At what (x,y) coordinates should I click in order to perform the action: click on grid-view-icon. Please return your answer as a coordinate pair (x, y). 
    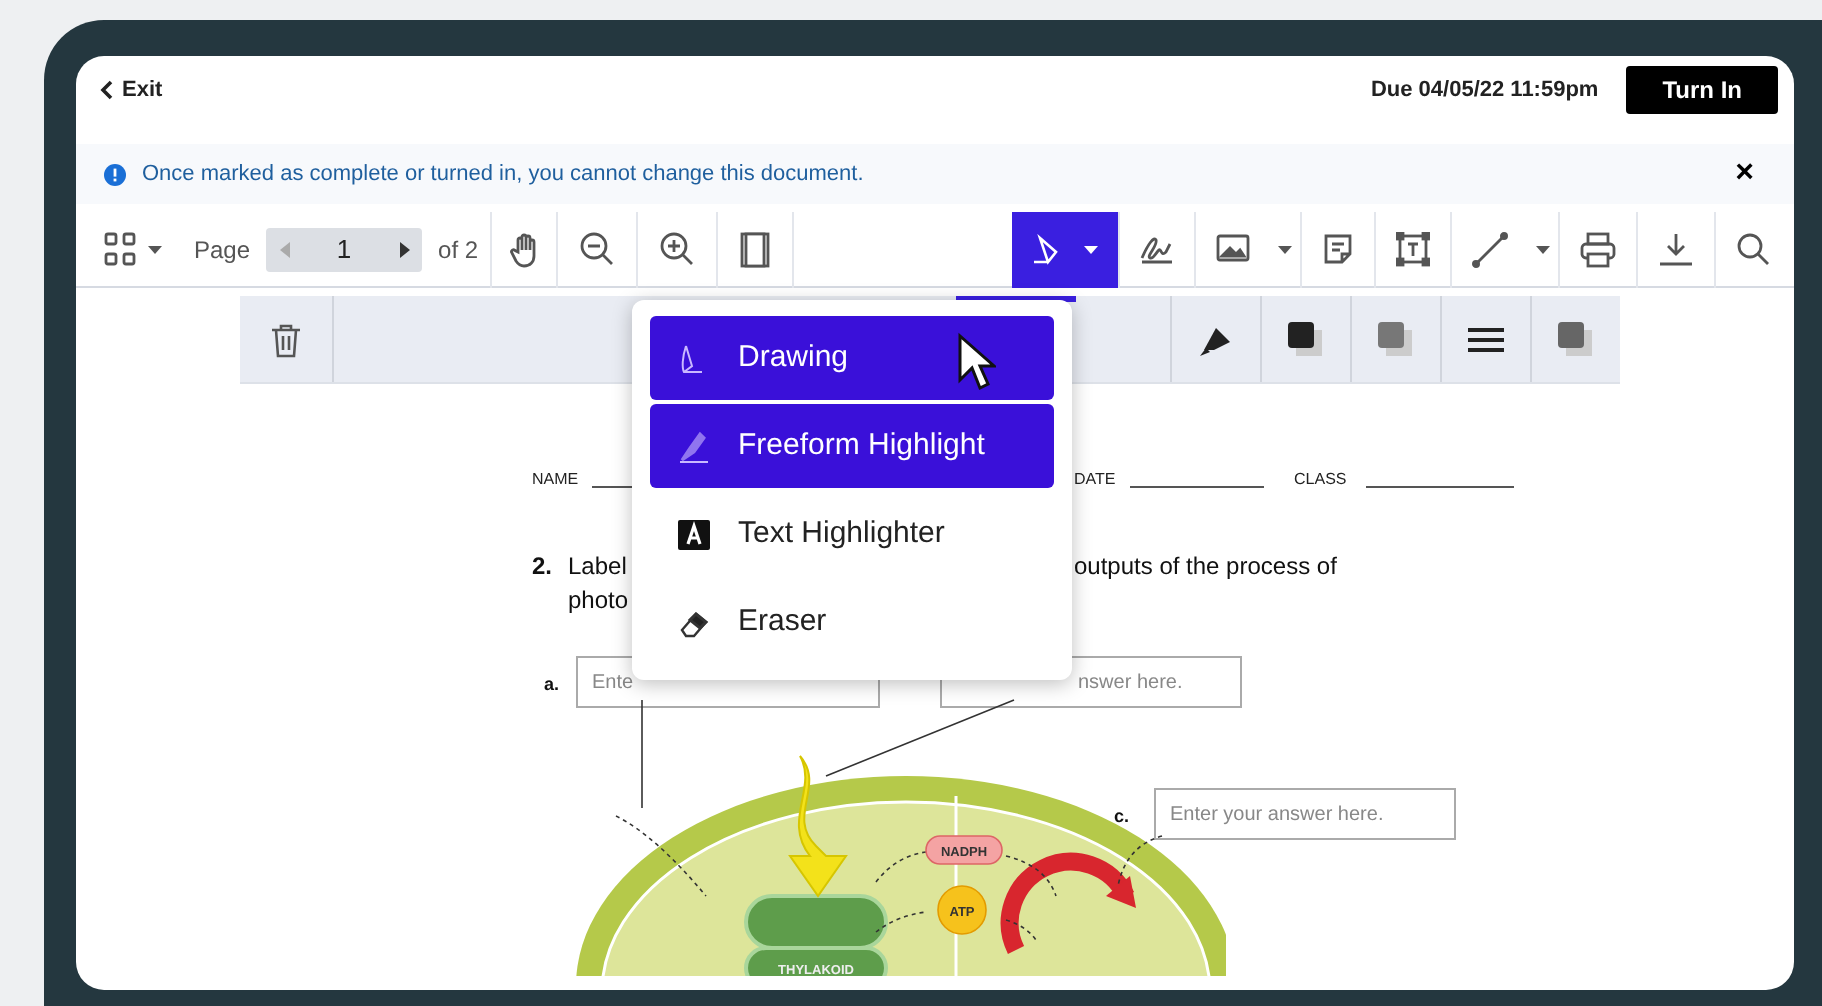
    Looking at the image, I should click on (120, 249).